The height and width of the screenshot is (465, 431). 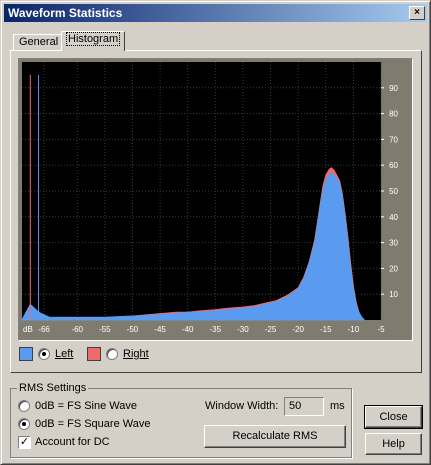 What do you see at coordinates (393, 243) in the screenshot?
I see `y-tick-label: 30` at bounding box center [393, 243].